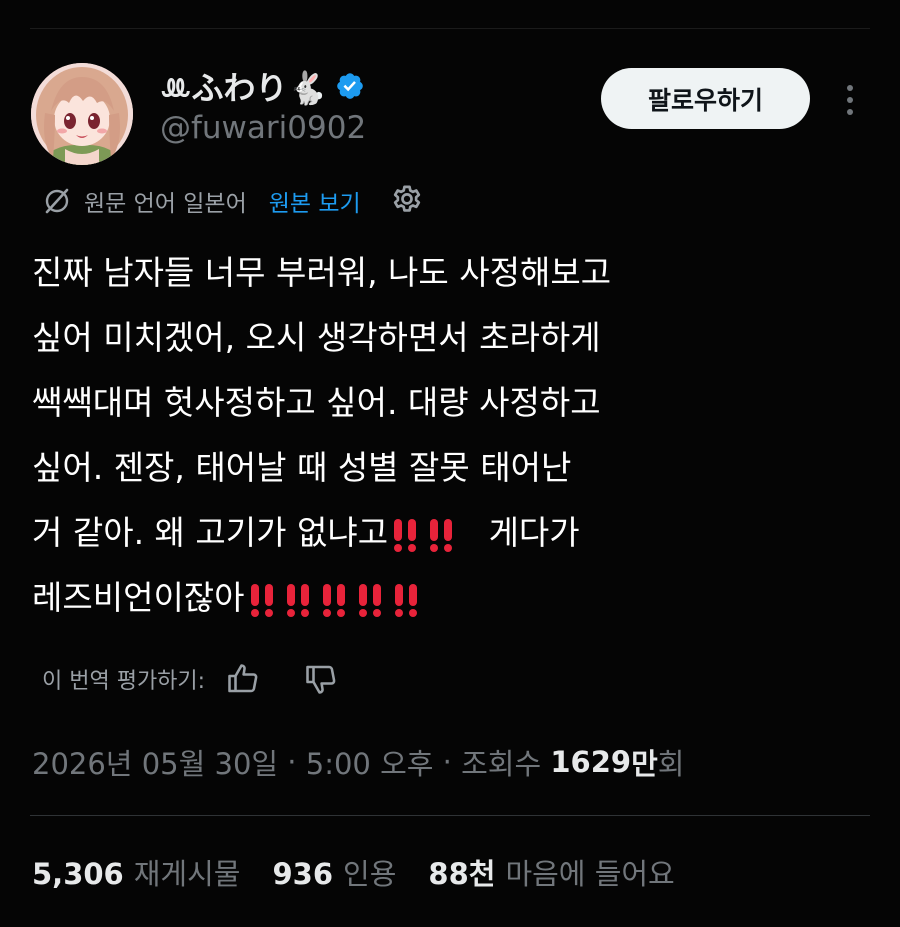  I want to click on tweet-line: 거 같아. 왜 고기가 없냐고 게다가, so click(432, 532).